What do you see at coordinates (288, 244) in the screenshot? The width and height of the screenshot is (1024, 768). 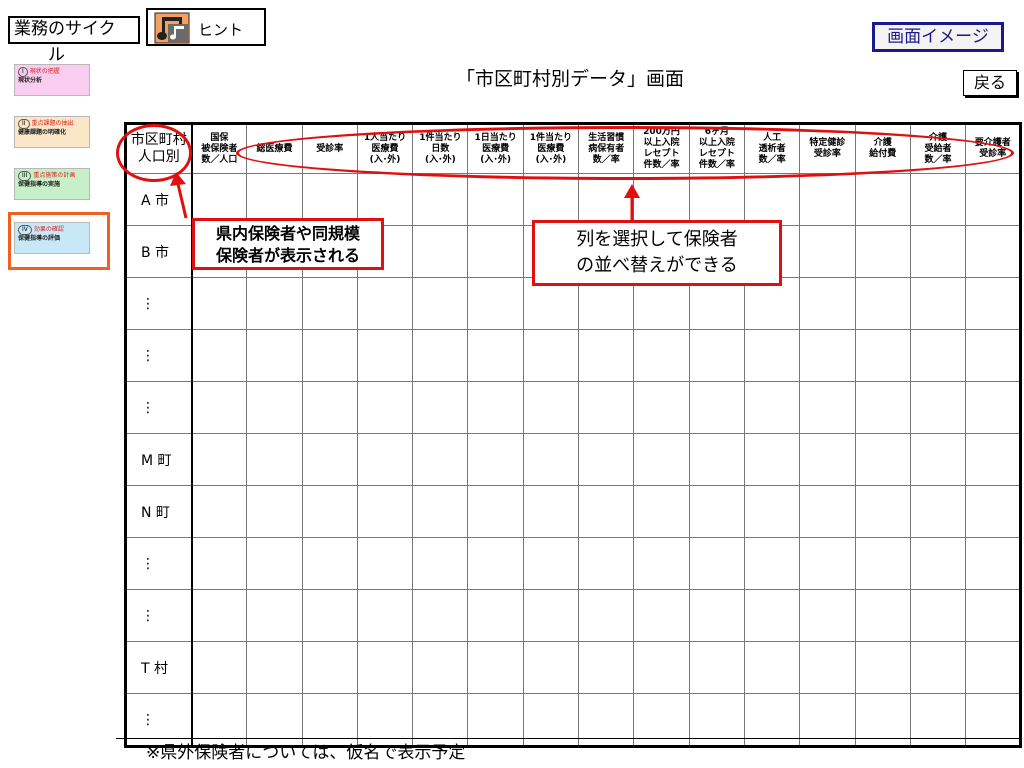 I see `callout-insurer-display: 県内保険者や同規模 保険者が表示される` at bounding box center [288, 244].